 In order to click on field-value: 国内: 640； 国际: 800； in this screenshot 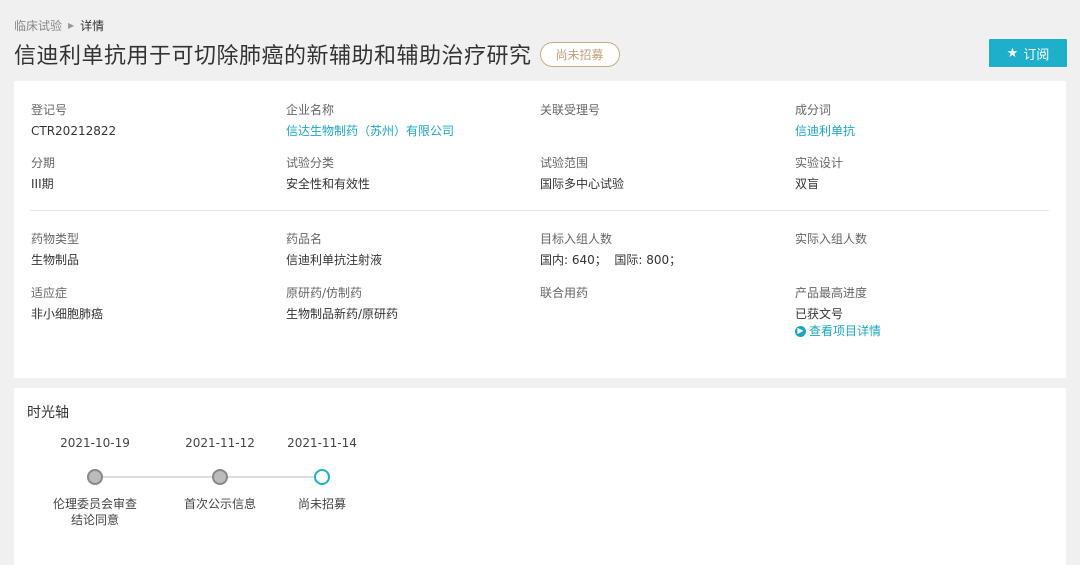, I will do `click(611, 260)`.